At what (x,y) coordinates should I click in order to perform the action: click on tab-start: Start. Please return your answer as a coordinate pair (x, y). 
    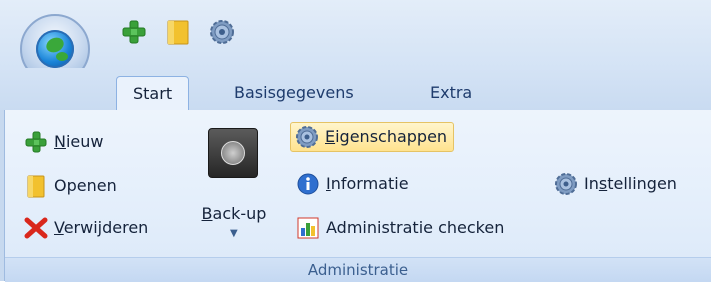
    Looking at the image, I should click on (153, 93).